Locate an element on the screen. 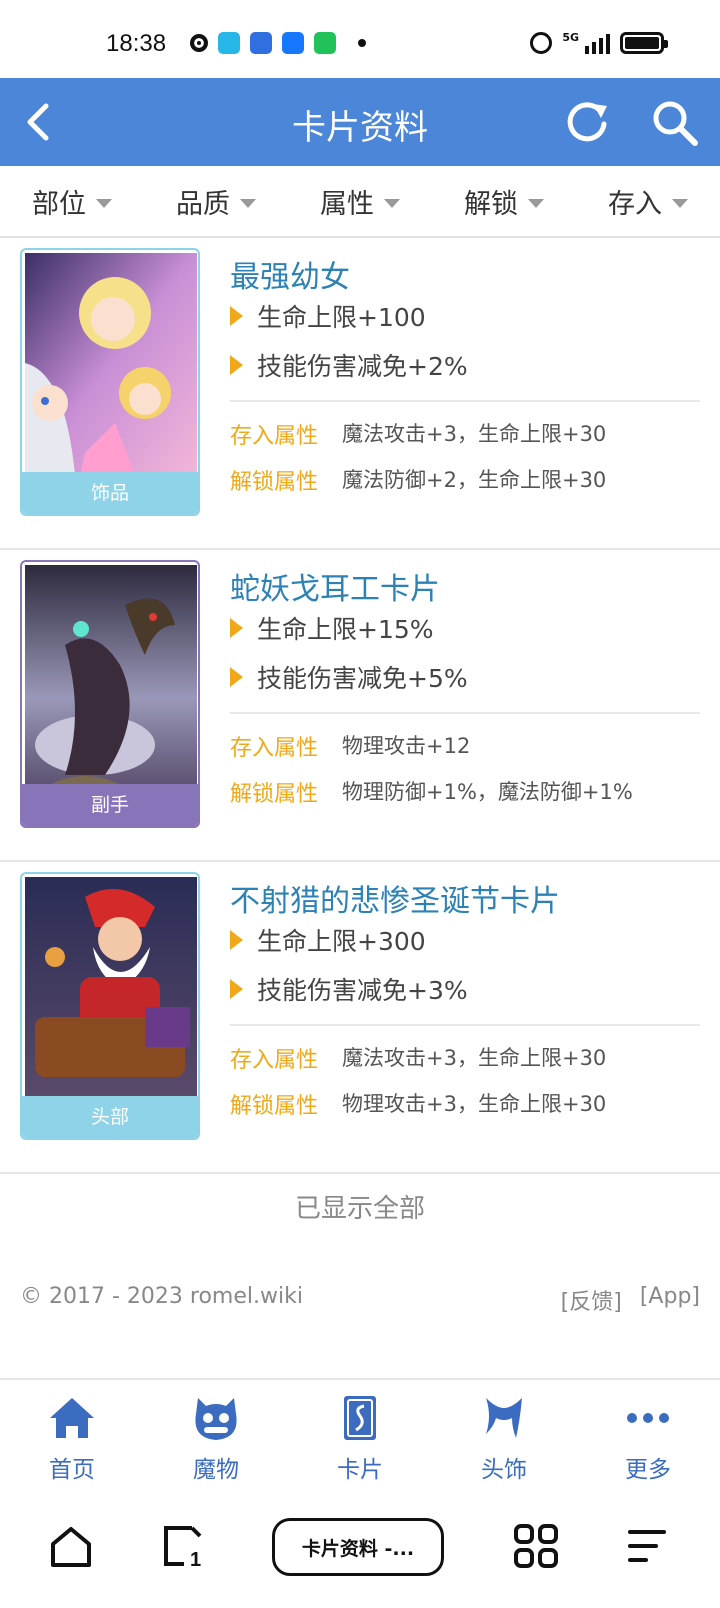  page-title: 卡片资料 is located at coordinates (360, 128).